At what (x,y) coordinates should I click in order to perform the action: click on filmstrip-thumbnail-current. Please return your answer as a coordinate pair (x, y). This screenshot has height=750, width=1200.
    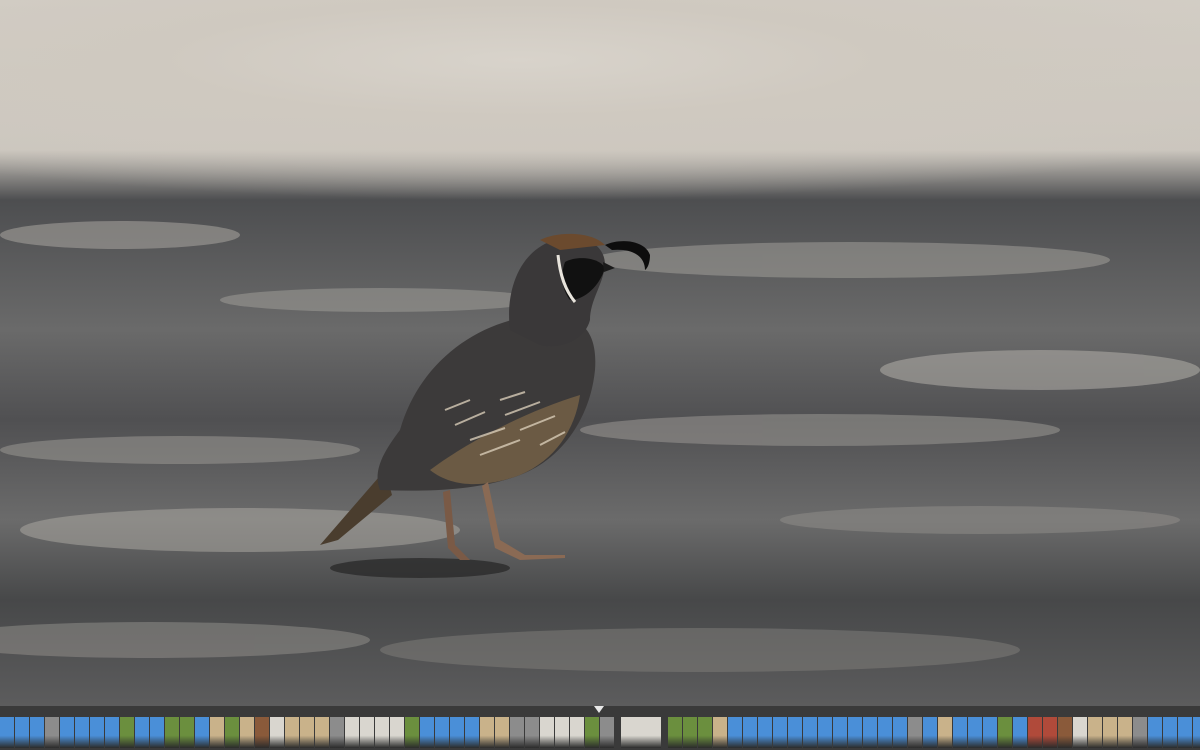
    Looking at the image, I should click on (641, 732).